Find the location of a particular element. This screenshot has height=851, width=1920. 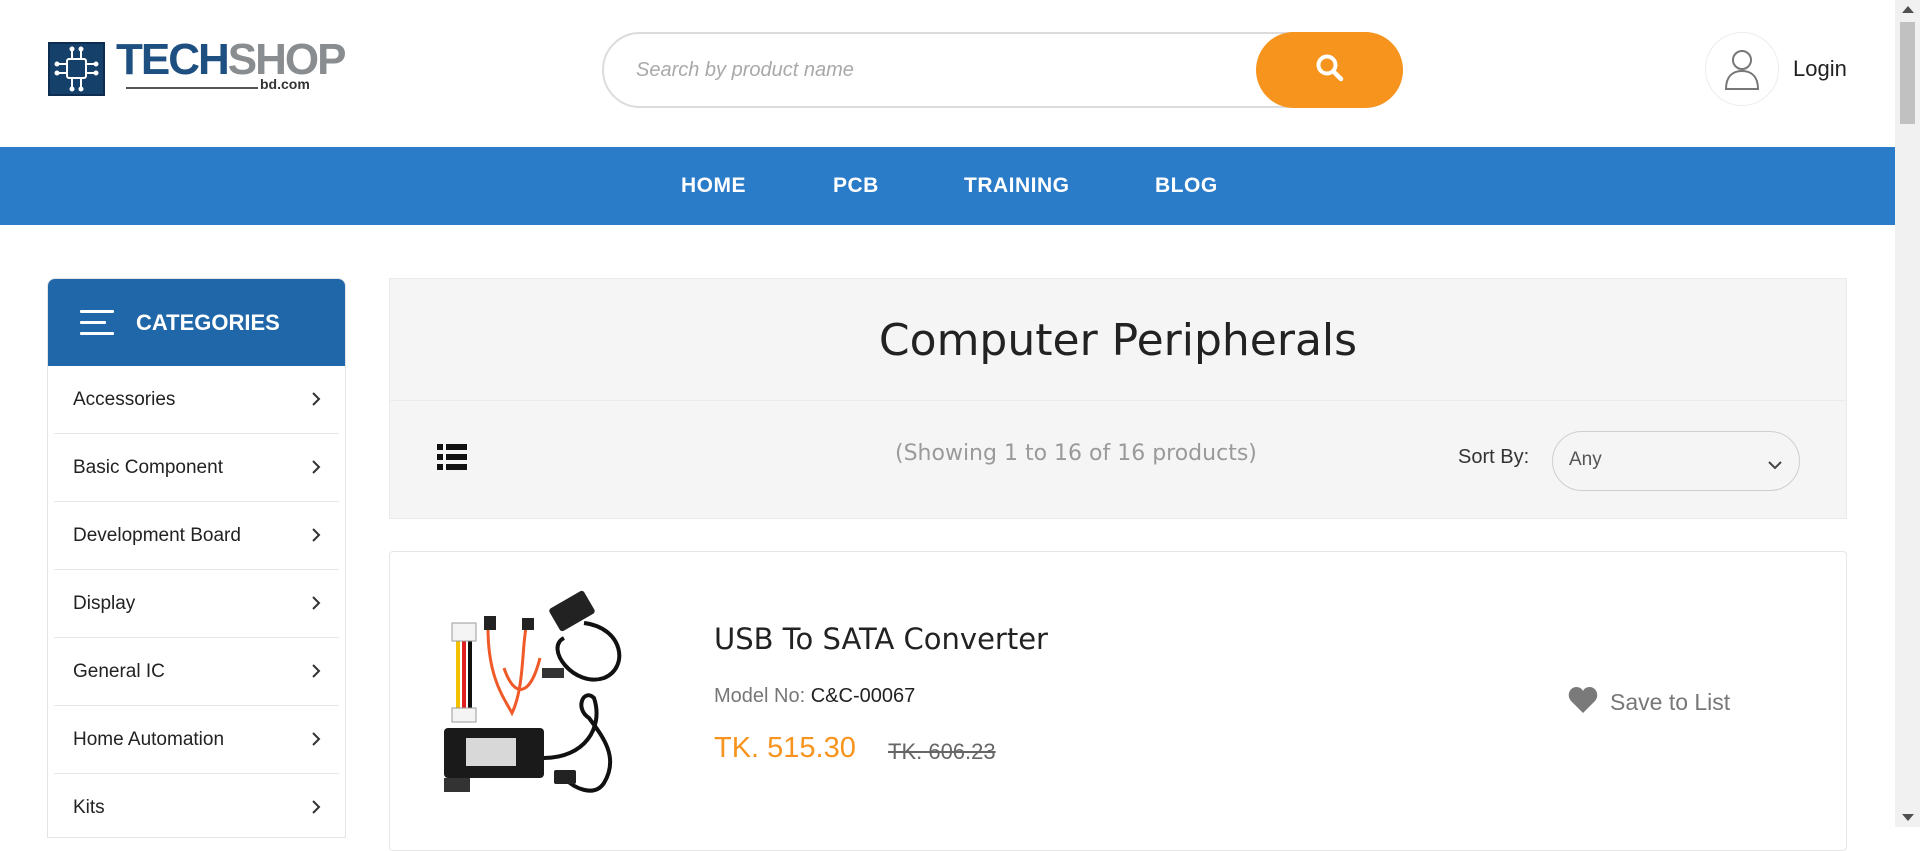

sidebar-item-home-automation: Home Automation is located at coordinates (196, 740).